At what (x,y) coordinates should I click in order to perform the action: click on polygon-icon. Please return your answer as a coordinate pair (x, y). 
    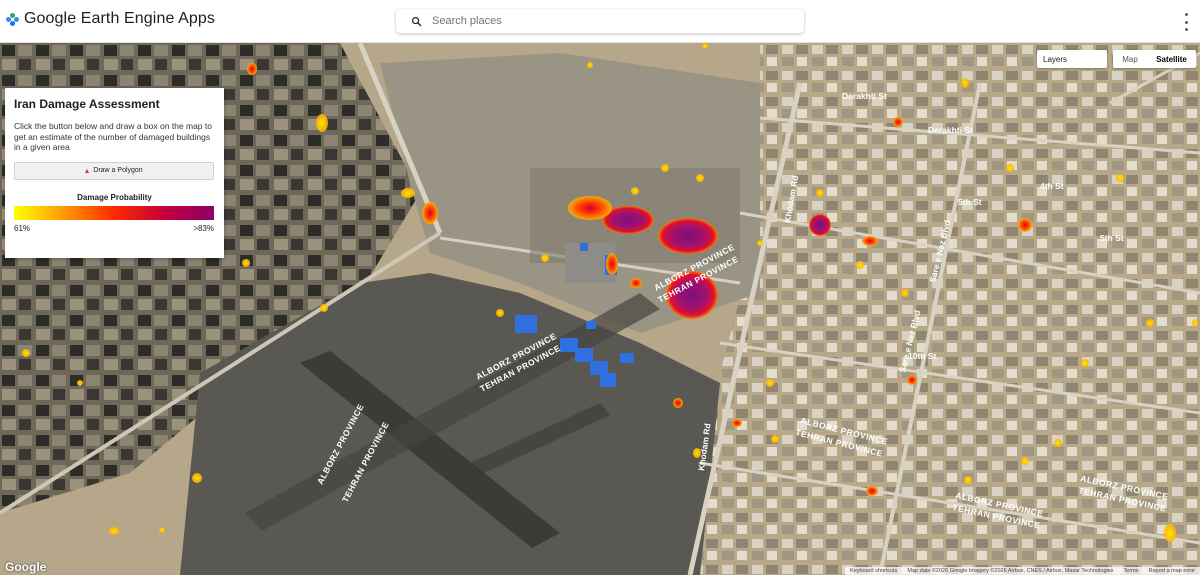
    Looking at the image, I should click on (87, 170).